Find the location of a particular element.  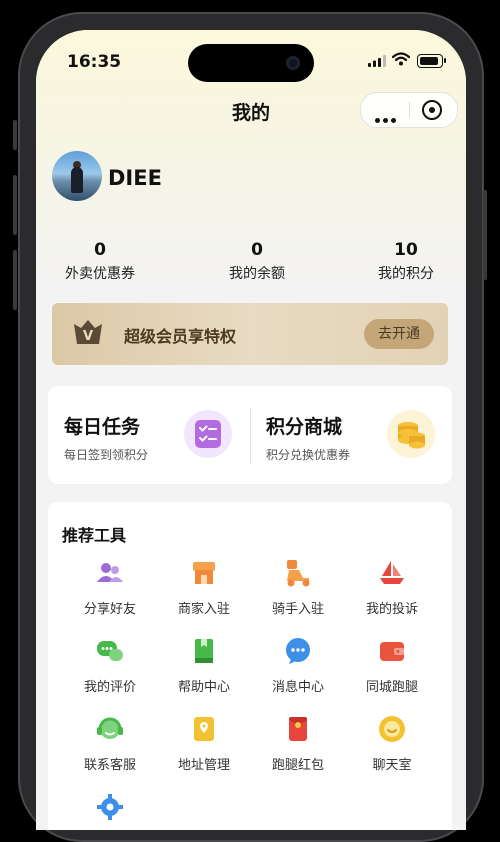

dynamic-island is located at coordinates (251, 63).